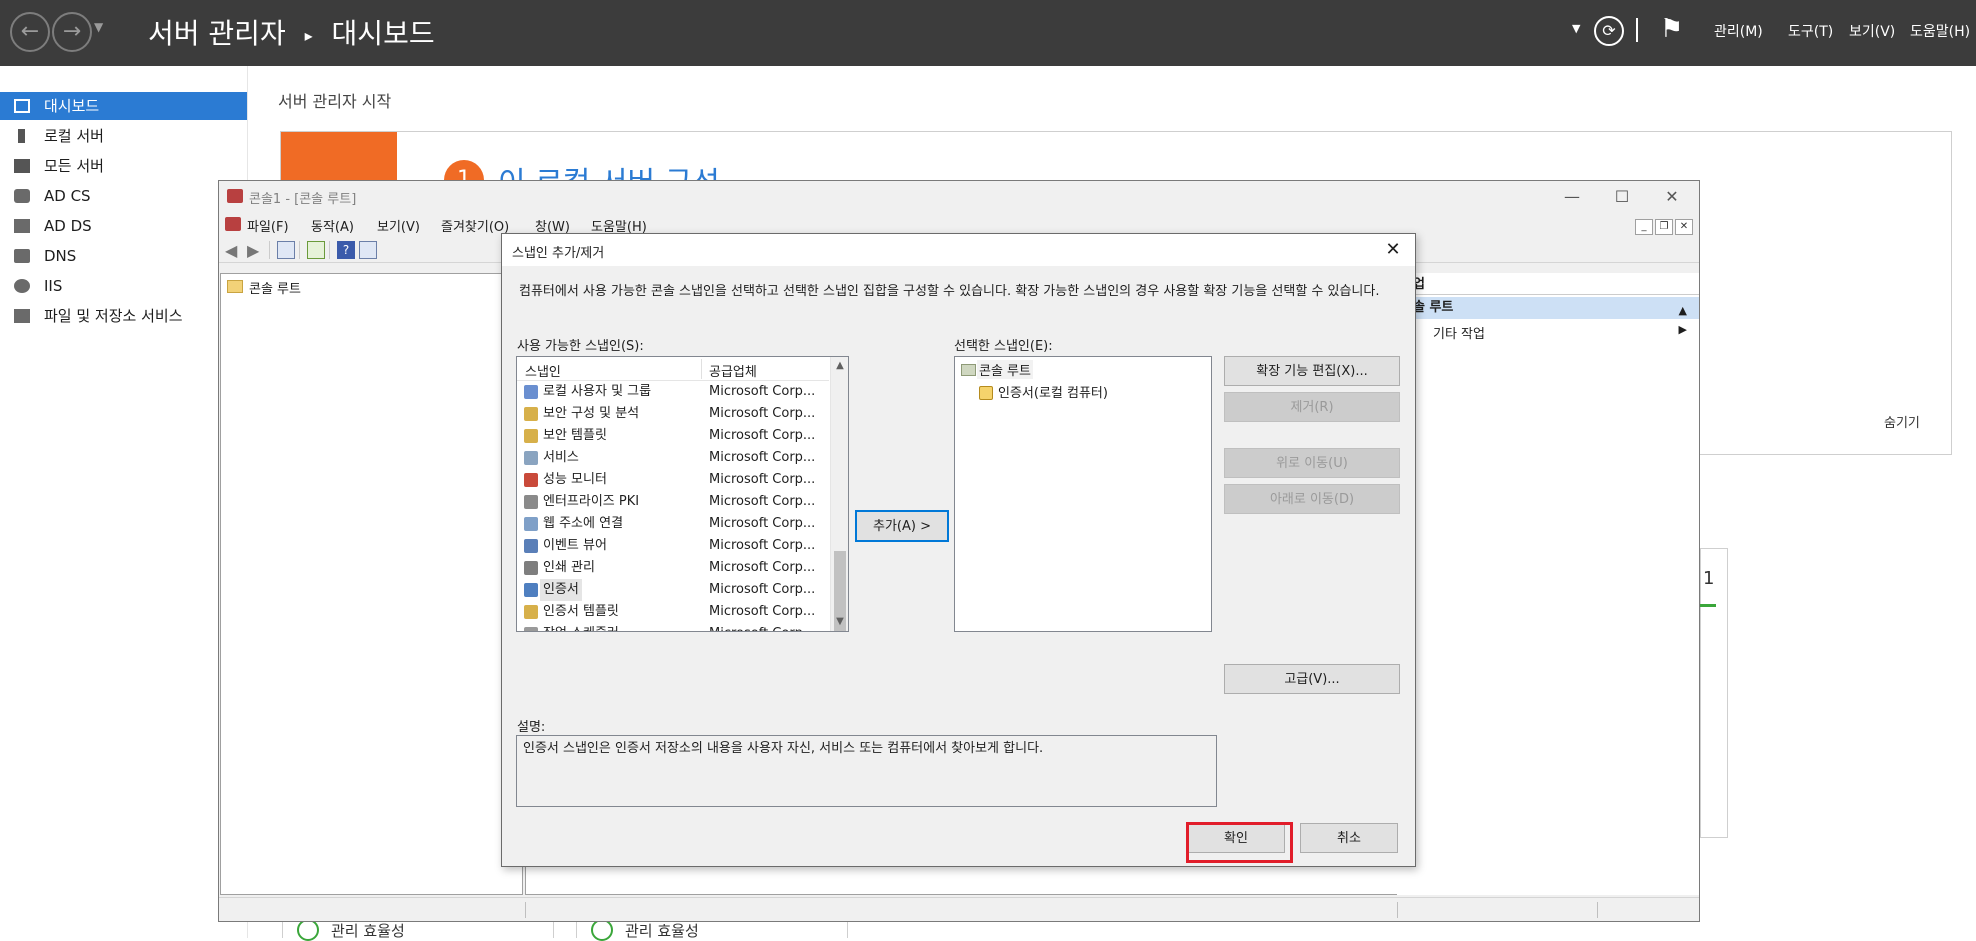 The height and width of the screenshot is (941, 1976). I want to click on menu-help: 도움말(H), so click(1940, 31).